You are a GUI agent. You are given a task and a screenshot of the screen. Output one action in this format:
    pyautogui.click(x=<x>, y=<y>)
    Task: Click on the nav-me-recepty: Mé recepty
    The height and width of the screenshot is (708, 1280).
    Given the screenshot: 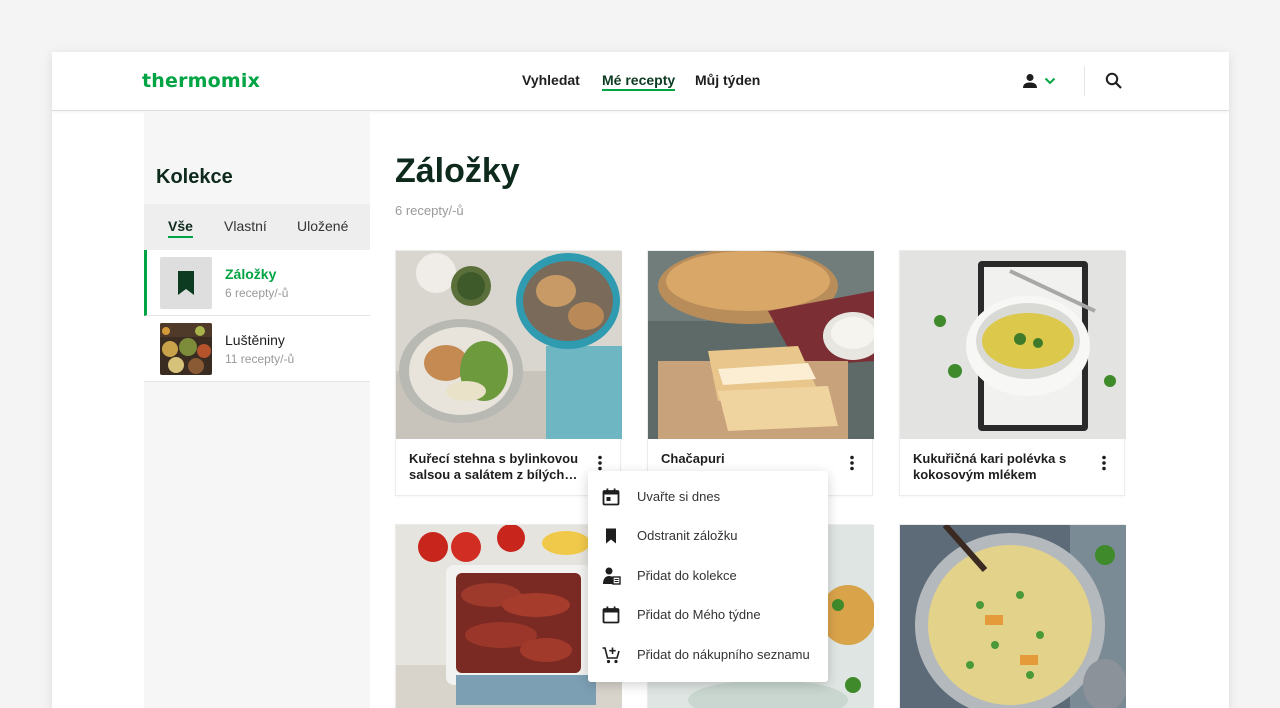 What is the action you would take?
    pyautogui.click(x=639, y=81)
    